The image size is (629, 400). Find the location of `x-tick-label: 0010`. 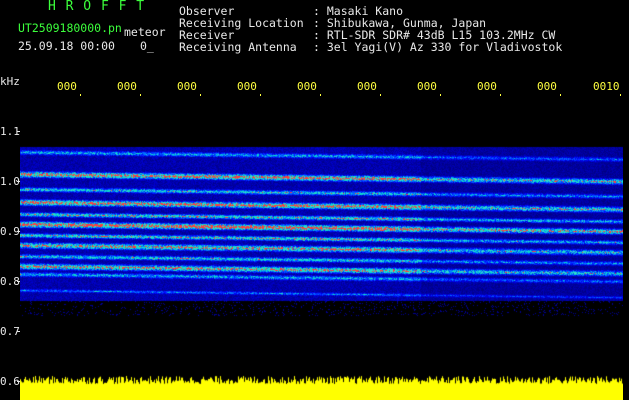

x-tick-label: 0010 is located at coordinates (606, 86).